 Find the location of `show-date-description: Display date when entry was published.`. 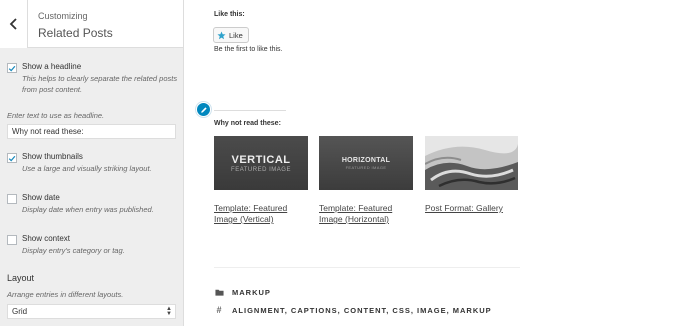

show-date-description: Display date when entry was published. is located at coordinates (88, 209).